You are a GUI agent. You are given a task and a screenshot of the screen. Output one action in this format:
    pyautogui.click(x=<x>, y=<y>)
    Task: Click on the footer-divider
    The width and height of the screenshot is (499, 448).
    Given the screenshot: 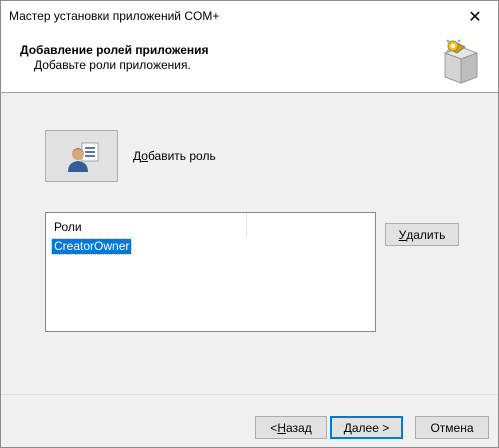 What is the action you would take?
    pyautogui.click(x=249, y=394)
    